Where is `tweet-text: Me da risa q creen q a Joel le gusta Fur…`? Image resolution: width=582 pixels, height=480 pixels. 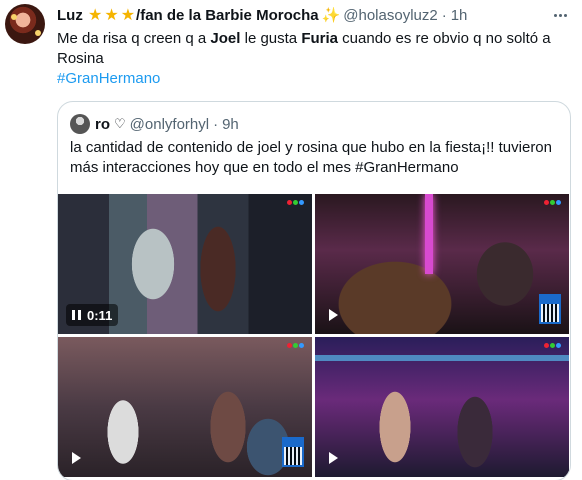 tweet-text: Me da risa q creen q a Joel le gusta Fur… is located at coordinates (312, 49).